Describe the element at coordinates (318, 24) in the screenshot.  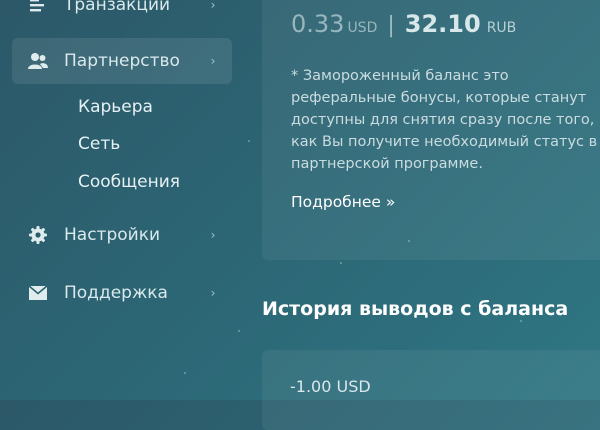
I see `balance-usd-value: 0.33` at that location.